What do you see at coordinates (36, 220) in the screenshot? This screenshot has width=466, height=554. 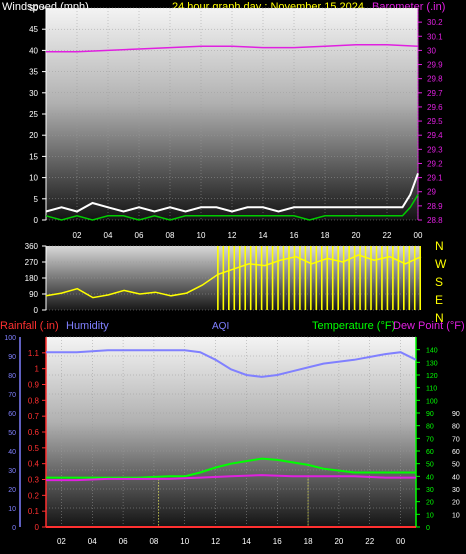 I see `wind-y-tick-label: 0` at bounding box center [36, 220].